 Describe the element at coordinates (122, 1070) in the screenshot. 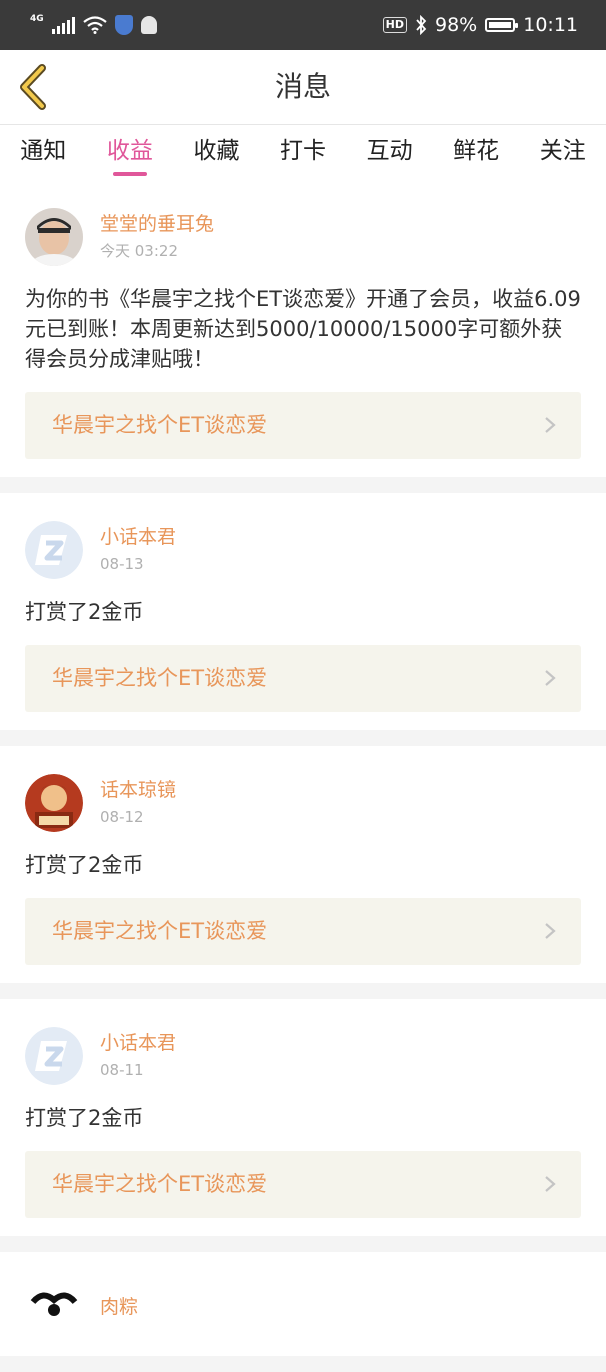

I see `message-time: 08-11` at that location.